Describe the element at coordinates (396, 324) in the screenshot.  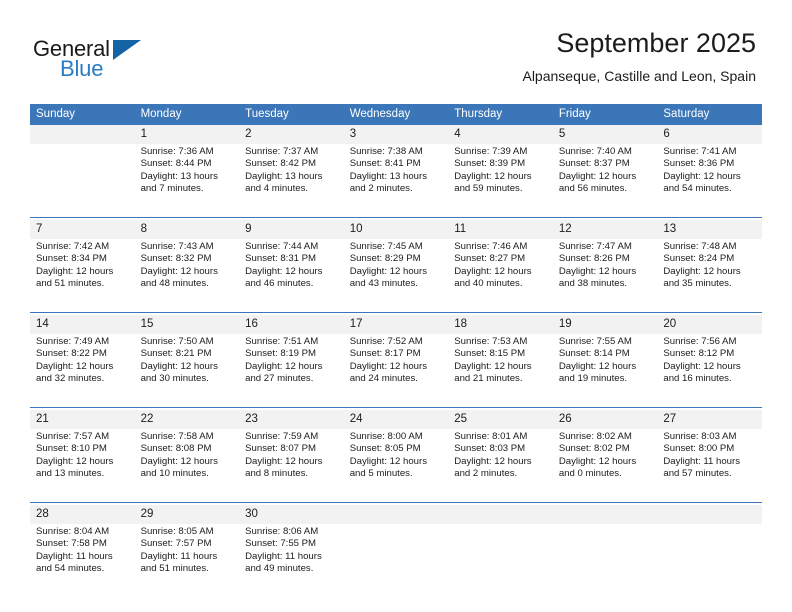
I see `day-number-cell: 17` at that location.